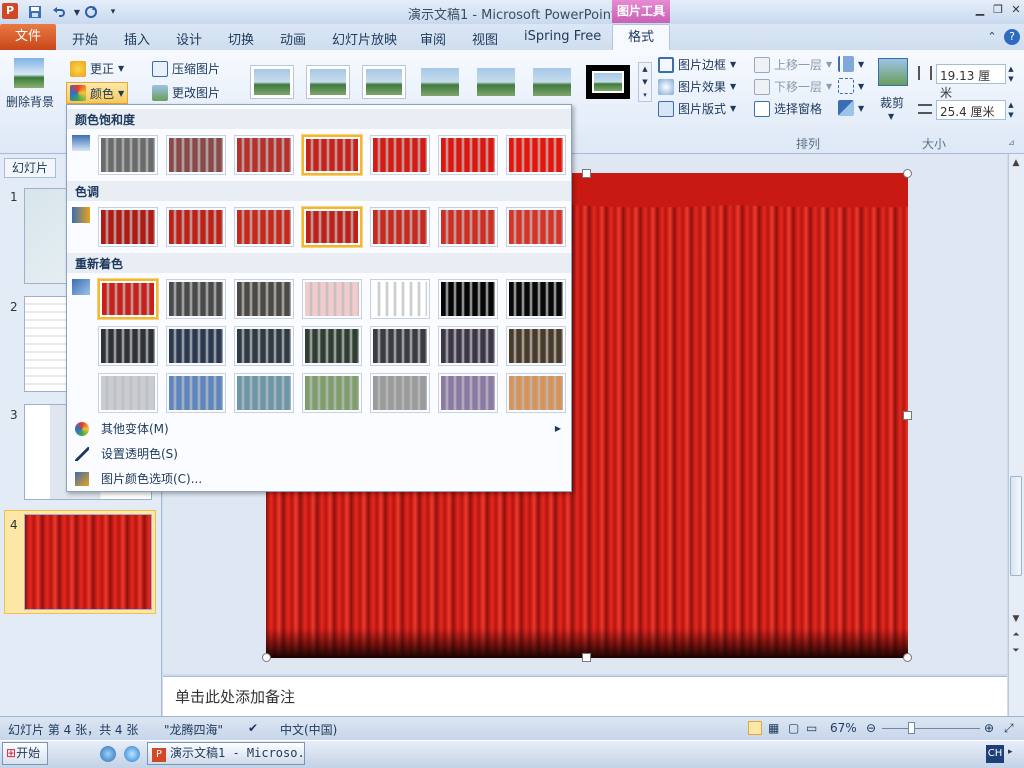  I want to click on resize-handle-bottom-right, so click(907, 657).